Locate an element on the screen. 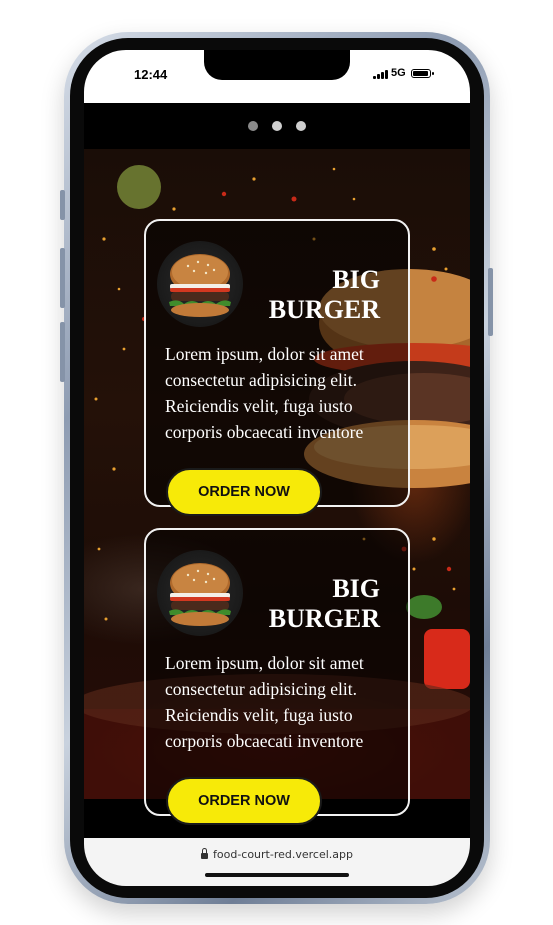  power-button is located at coordinates (490, 302).